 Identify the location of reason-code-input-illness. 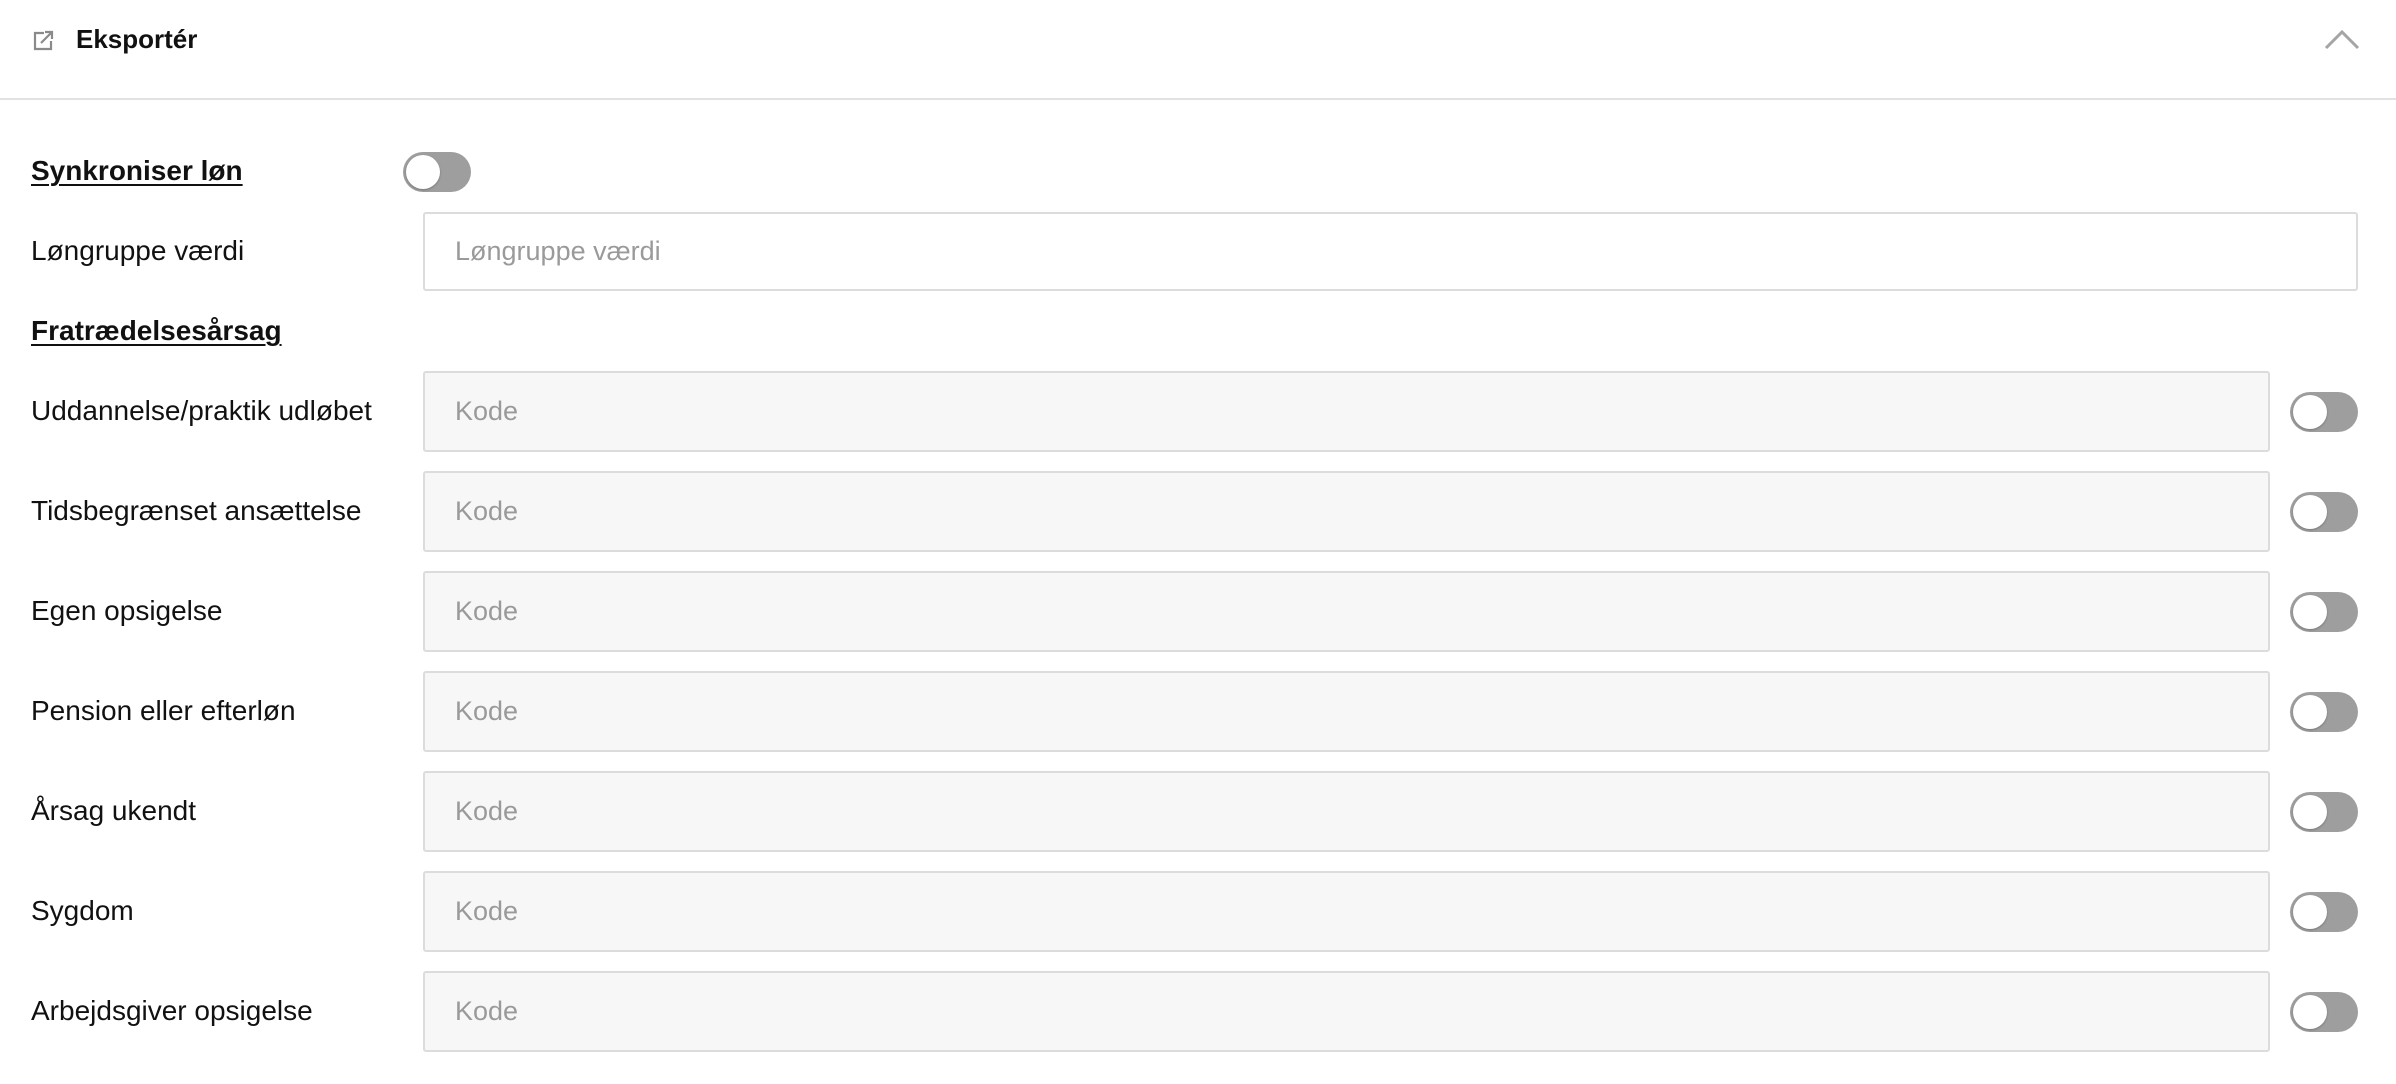
(1346, 911).